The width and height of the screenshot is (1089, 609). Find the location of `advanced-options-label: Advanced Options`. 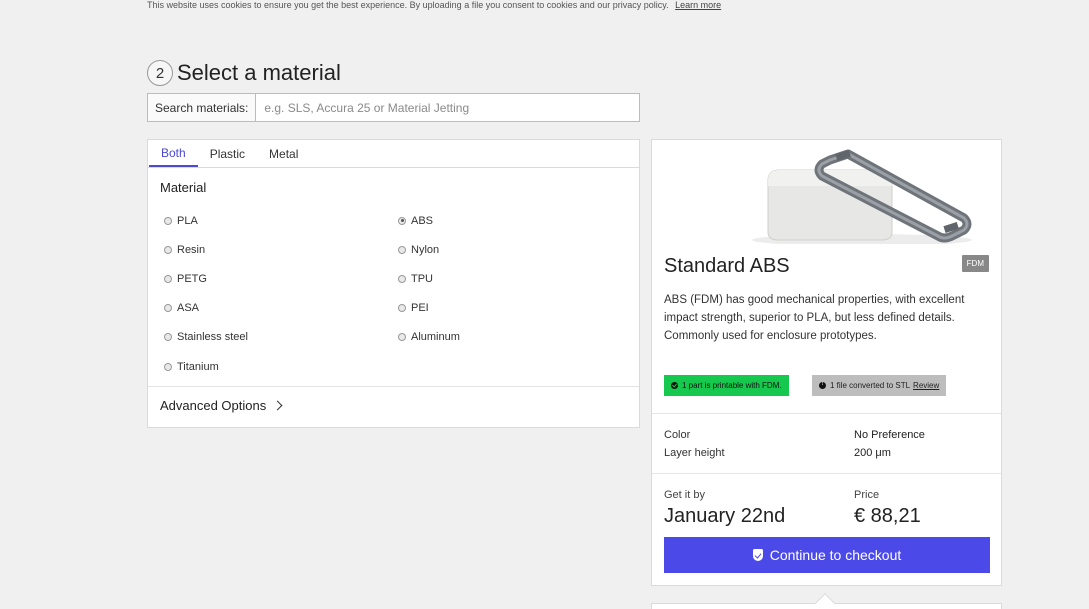

advanced-options-label: Advanced Options is located at coordinates (213, 405).